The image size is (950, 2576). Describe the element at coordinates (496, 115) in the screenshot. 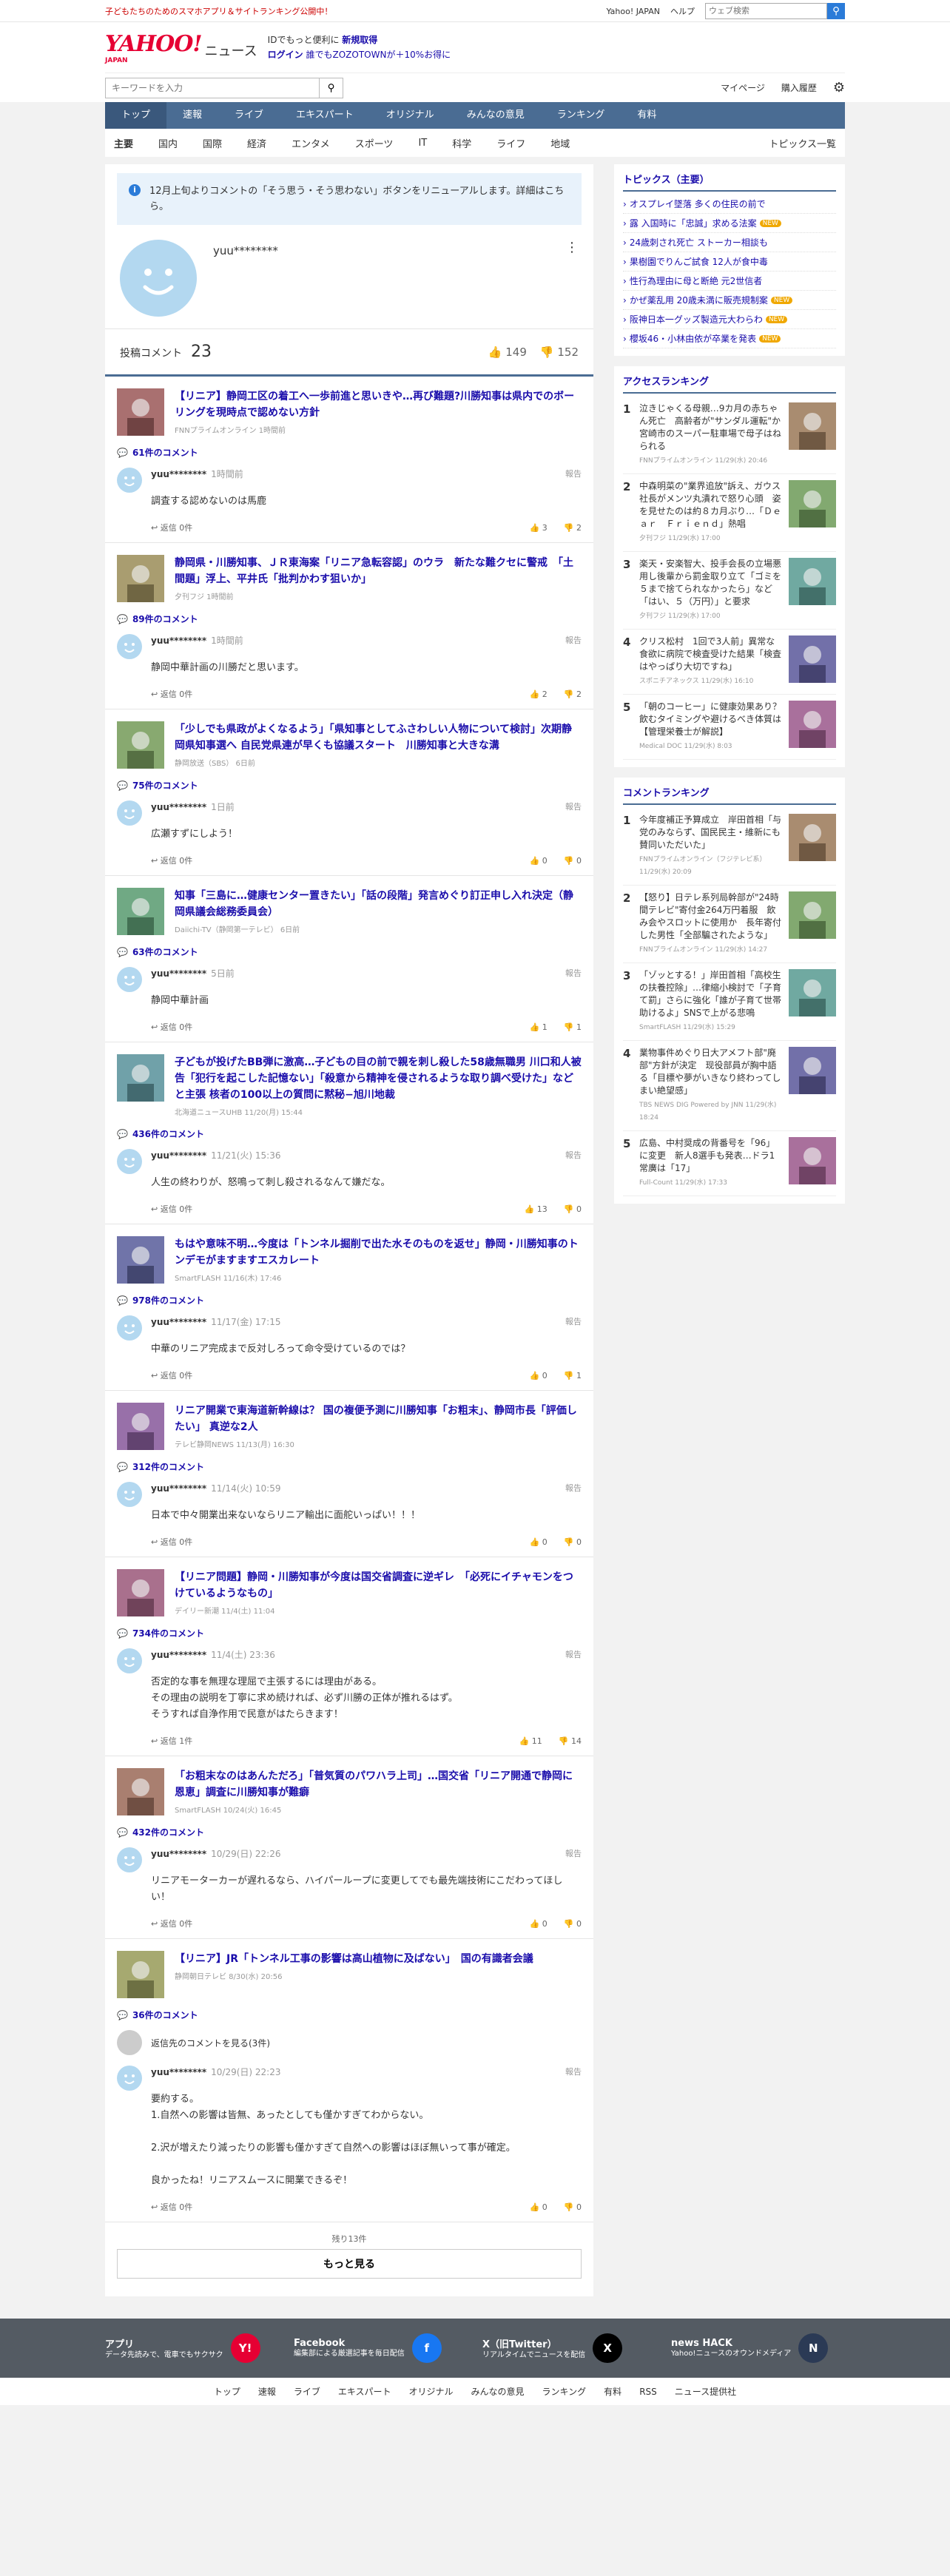

I see `gnav-opinions: みんなの意見` at that location.